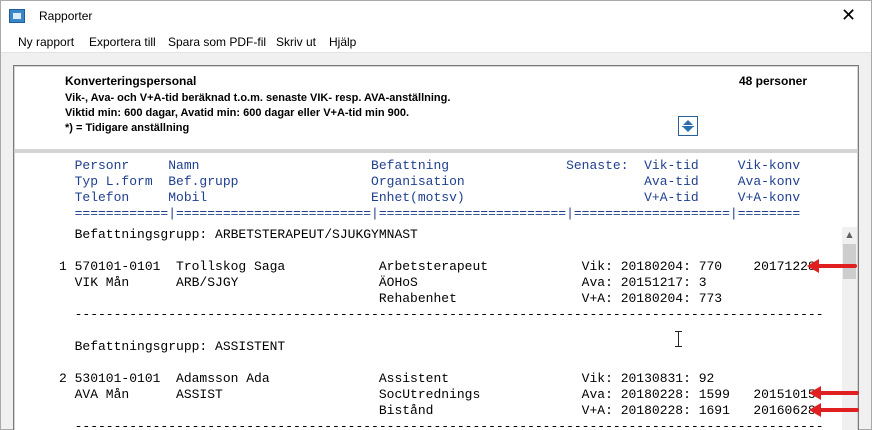 The image size is (872, 430). I want to click on close-button: ✕, so click(848, 16).